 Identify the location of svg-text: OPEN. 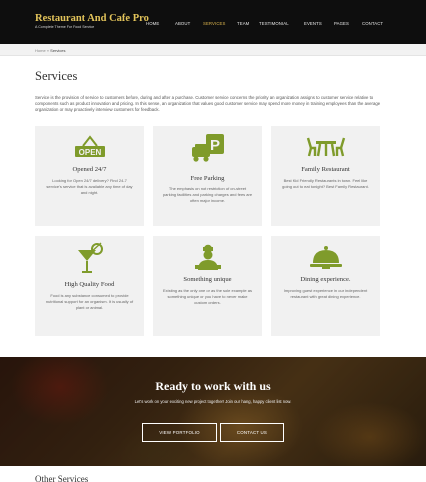
(89, 152).